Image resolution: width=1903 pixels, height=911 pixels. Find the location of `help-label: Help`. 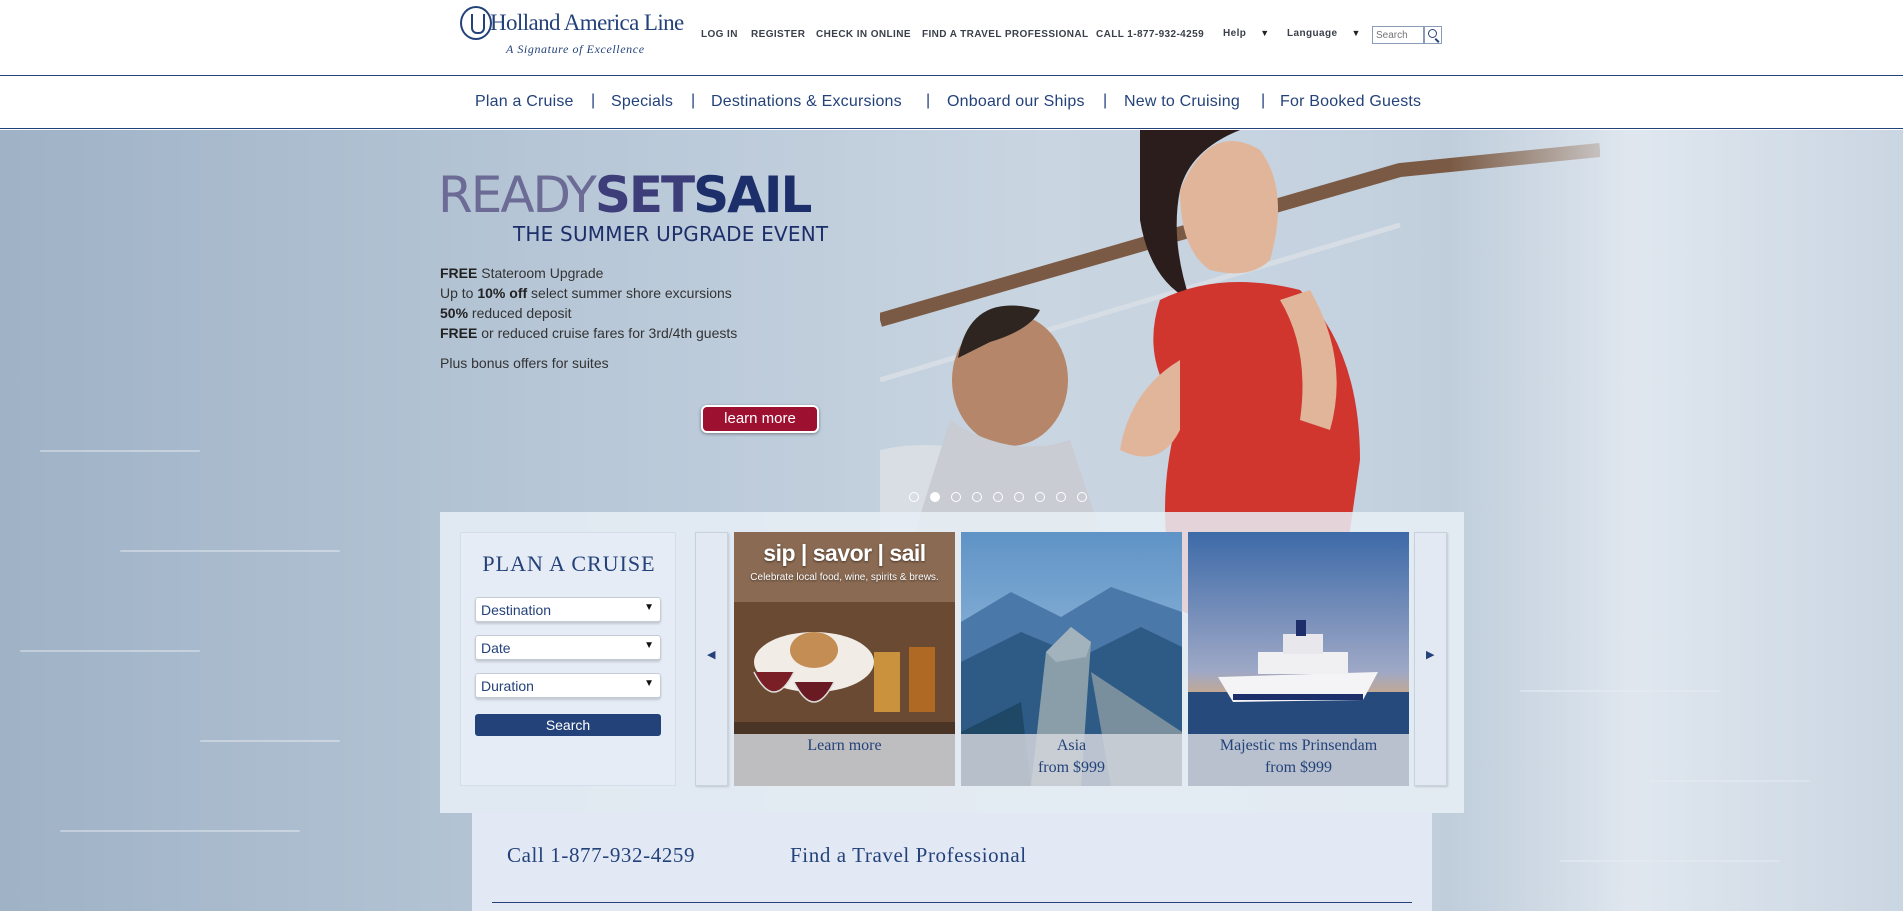

help-label: Help is located at coordinates (1235, 33).